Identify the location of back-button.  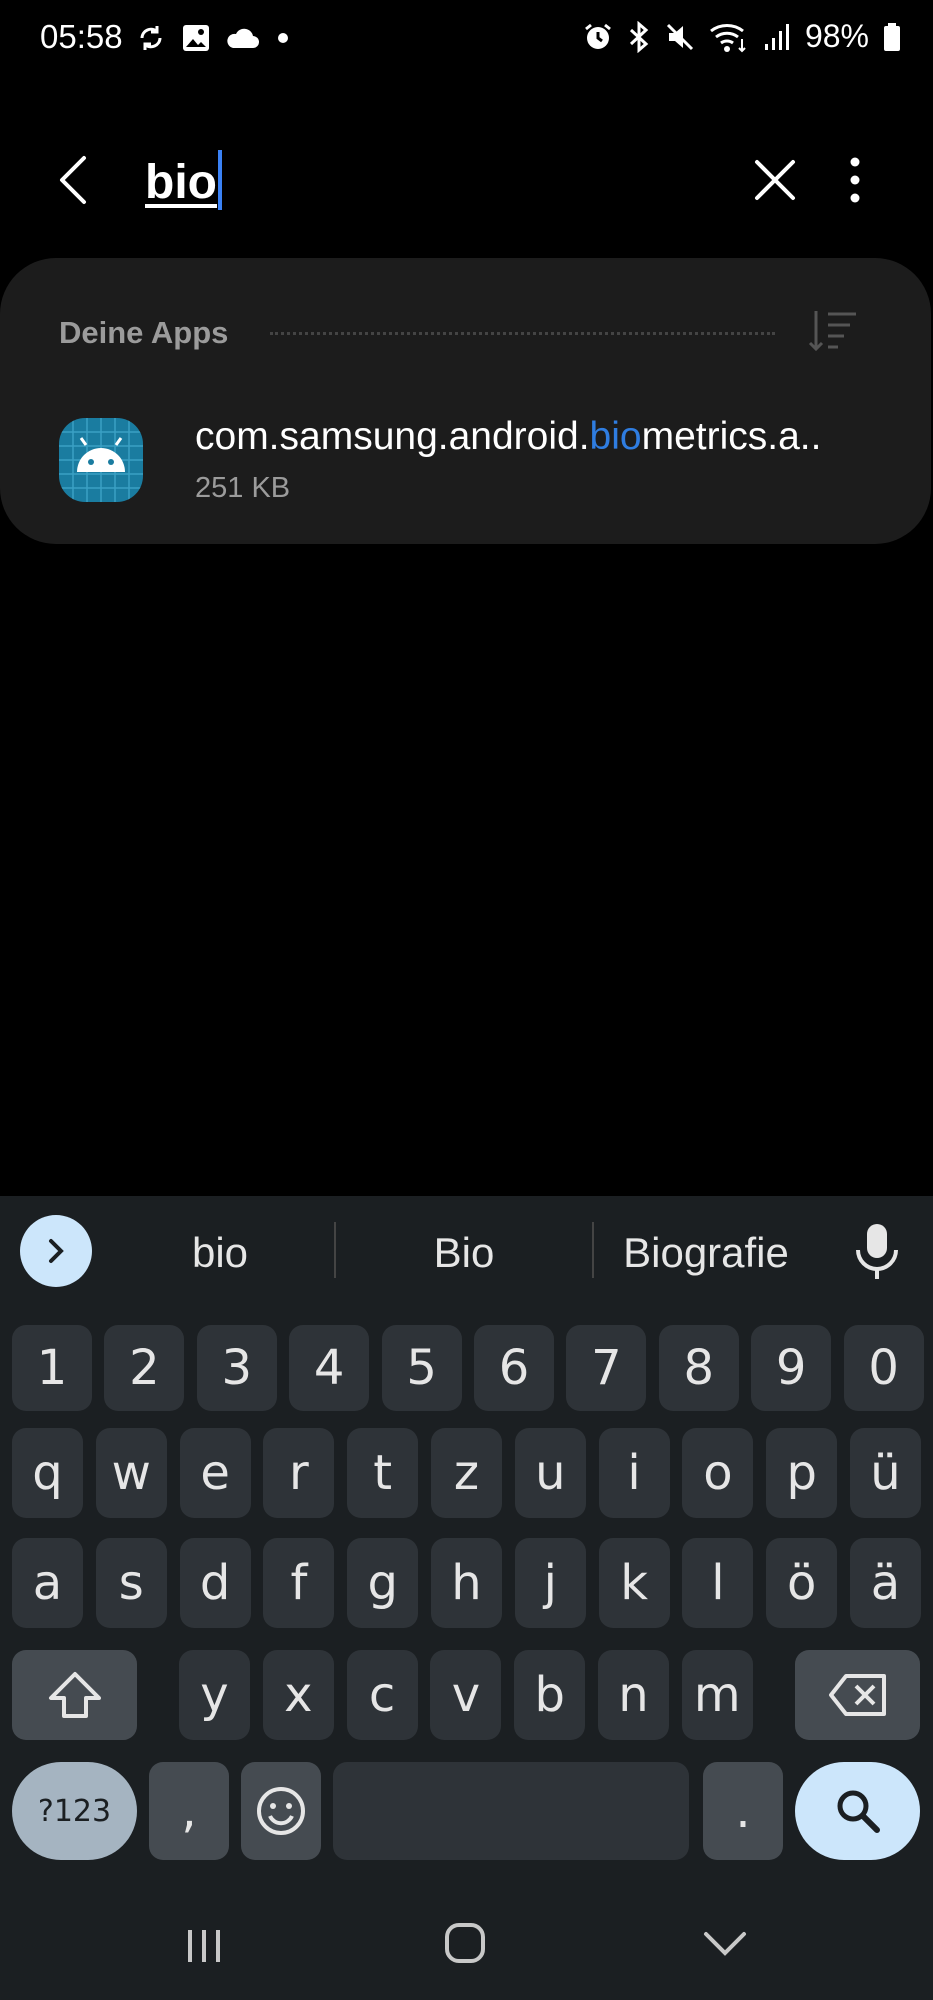
(78, 180).